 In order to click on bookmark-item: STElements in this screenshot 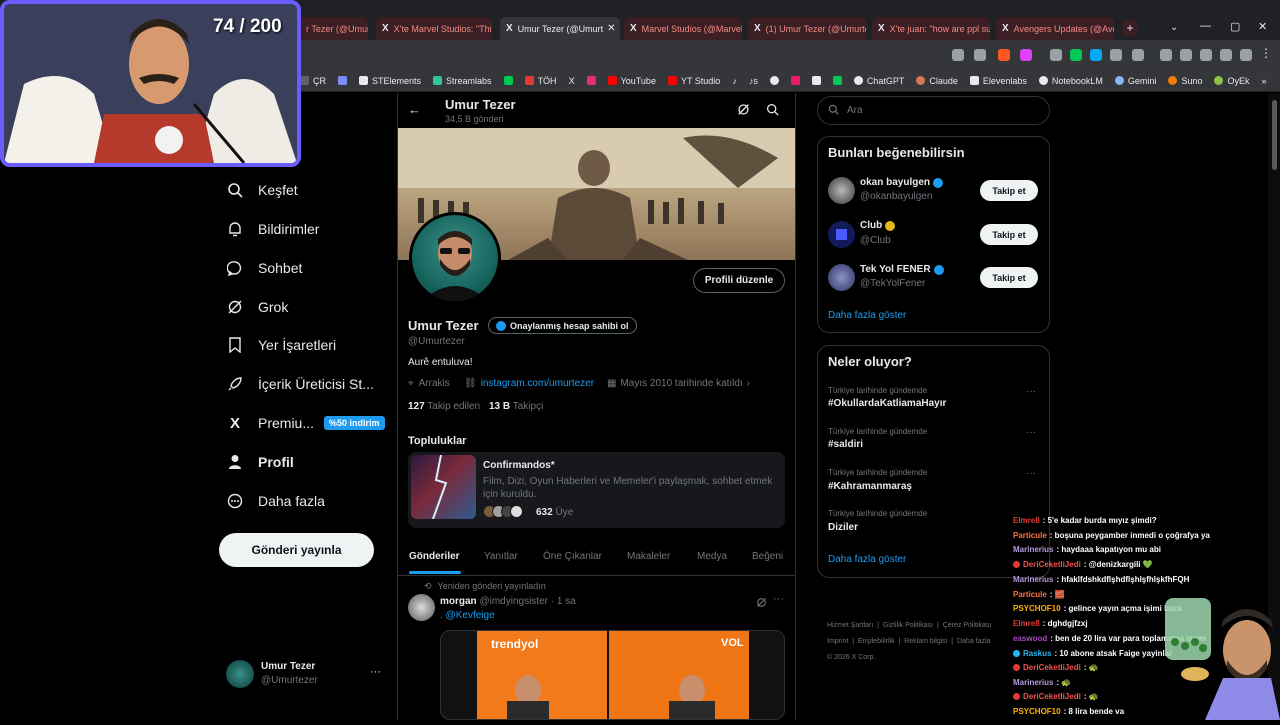, I will do `click(390, 81)`.